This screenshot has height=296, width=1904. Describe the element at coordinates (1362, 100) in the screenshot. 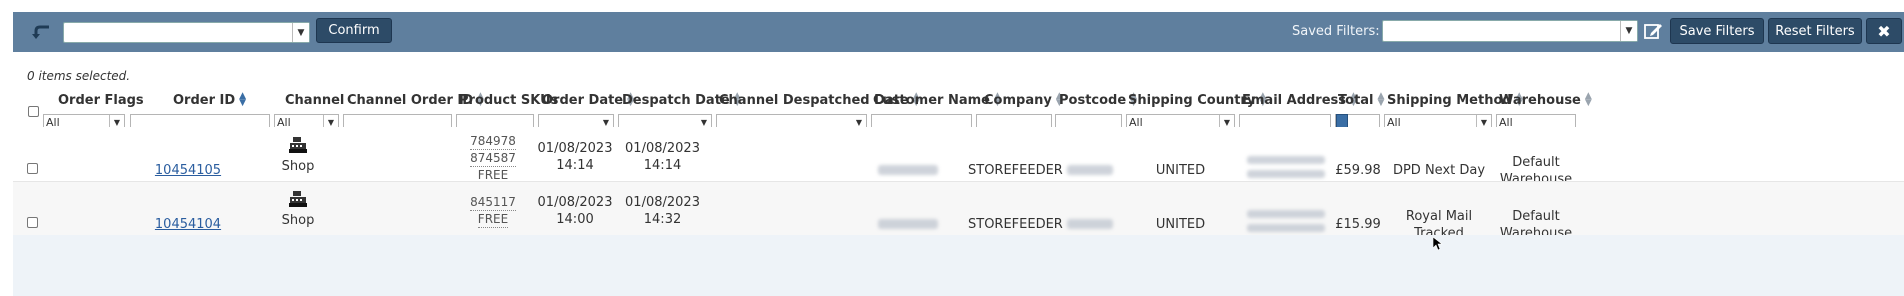

I see `column-header-total: Total ▲ ▼` at that location.